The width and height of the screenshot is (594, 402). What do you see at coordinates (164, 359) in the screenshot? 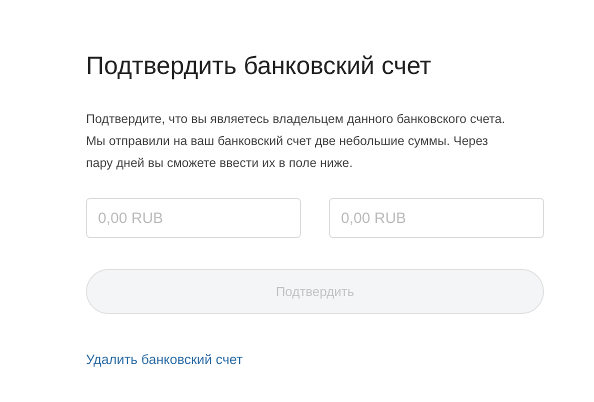
I see `delete-account-link: Удалить банковский счет` at bounding box center [164, 359].